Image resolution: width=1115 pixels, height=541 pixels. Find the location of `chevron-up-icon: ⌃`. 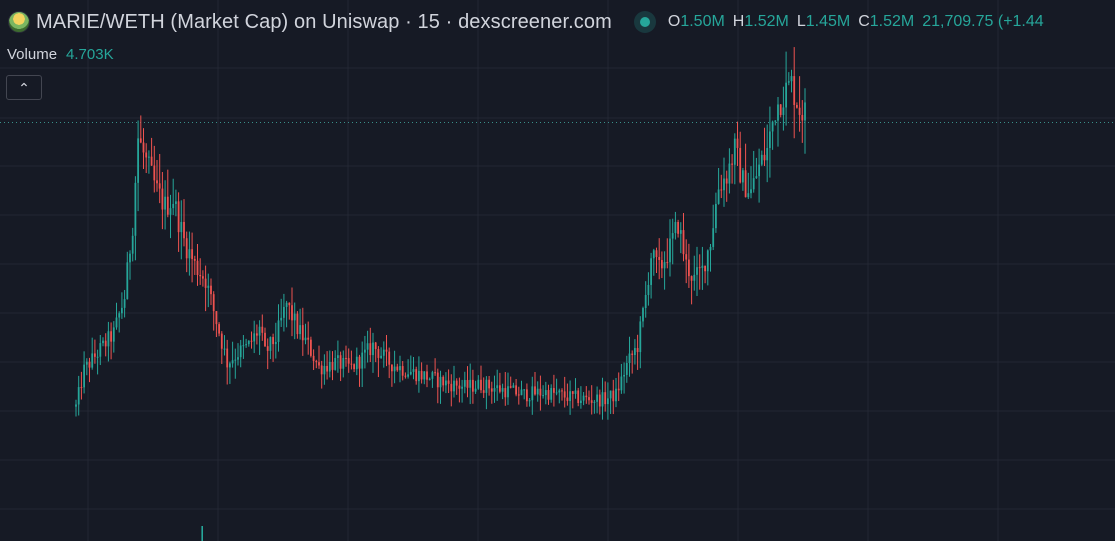

chevron-up-icon: ⌃ is located at coordinates (24, 87).